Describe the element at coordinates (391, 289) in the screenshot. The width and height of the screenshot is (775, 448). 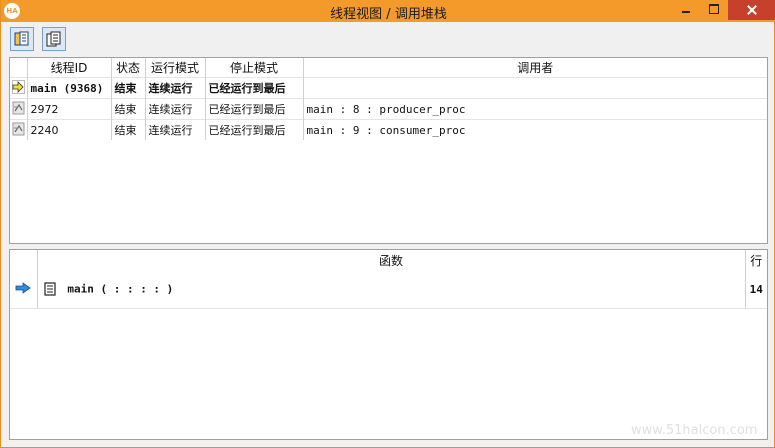
I see `callstack-function-cell: main ( : : : : )` at that location.